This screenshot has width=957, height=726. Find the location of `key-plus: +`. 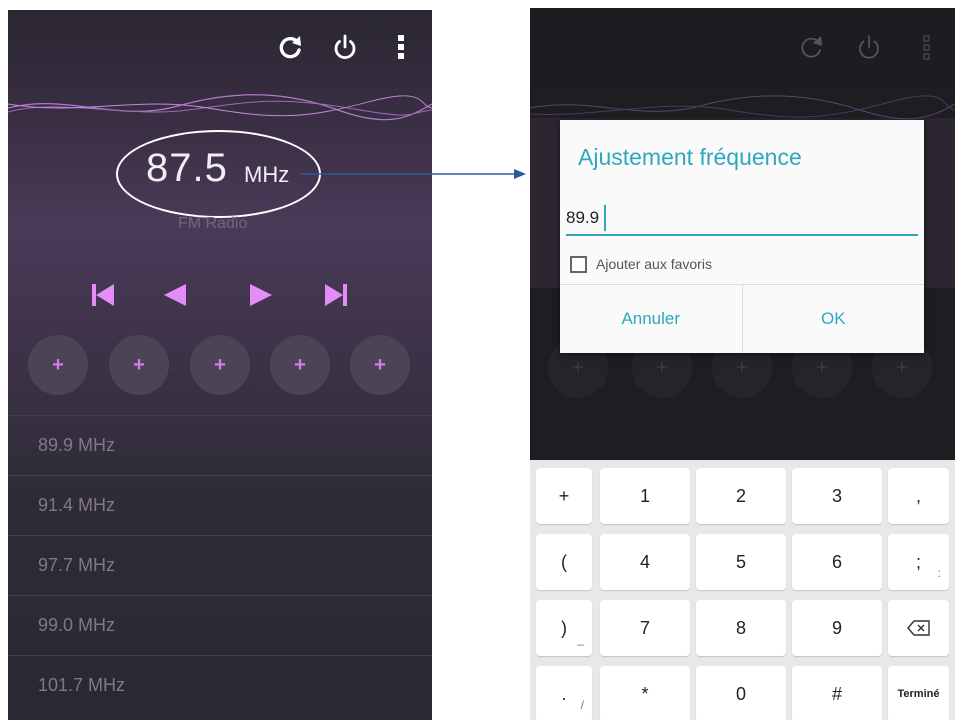

key-plus: + is located at coordinates (564, 496).